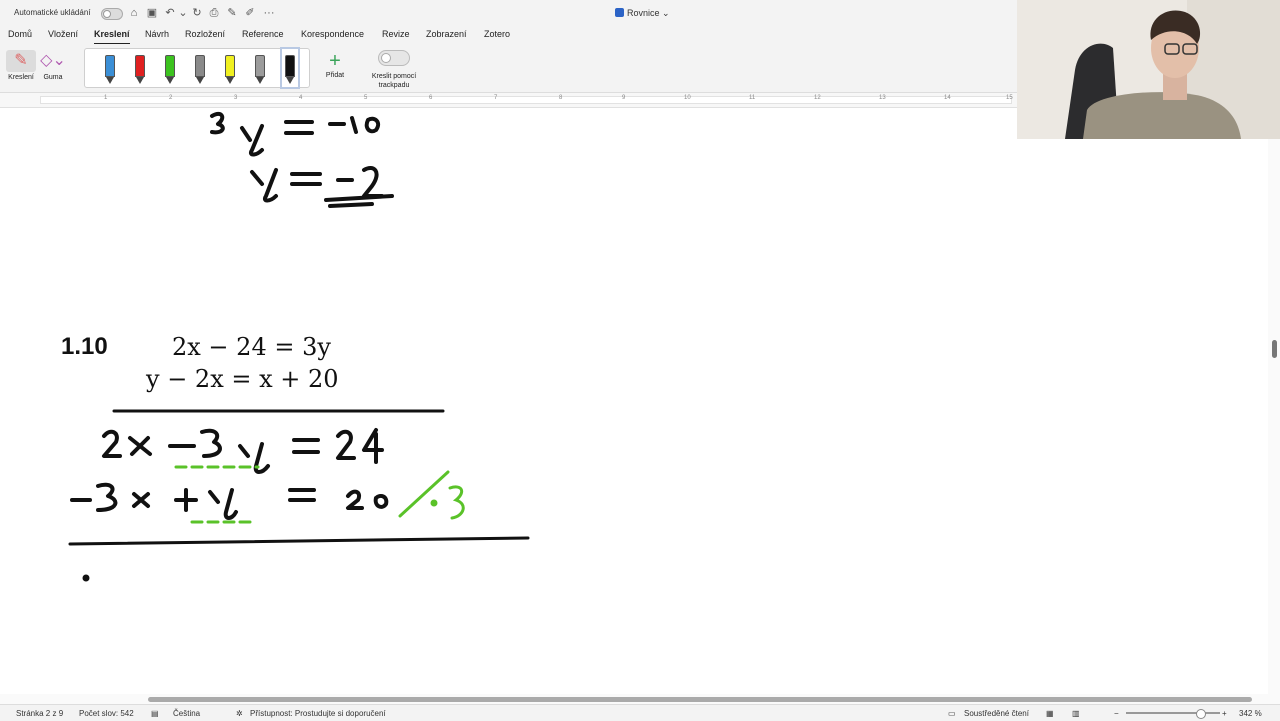 The image size is (1280, 721). What do you see at coordinates (229, 501) in the screenshot?
I see `ink-row2` at bounding box center [229, 501].